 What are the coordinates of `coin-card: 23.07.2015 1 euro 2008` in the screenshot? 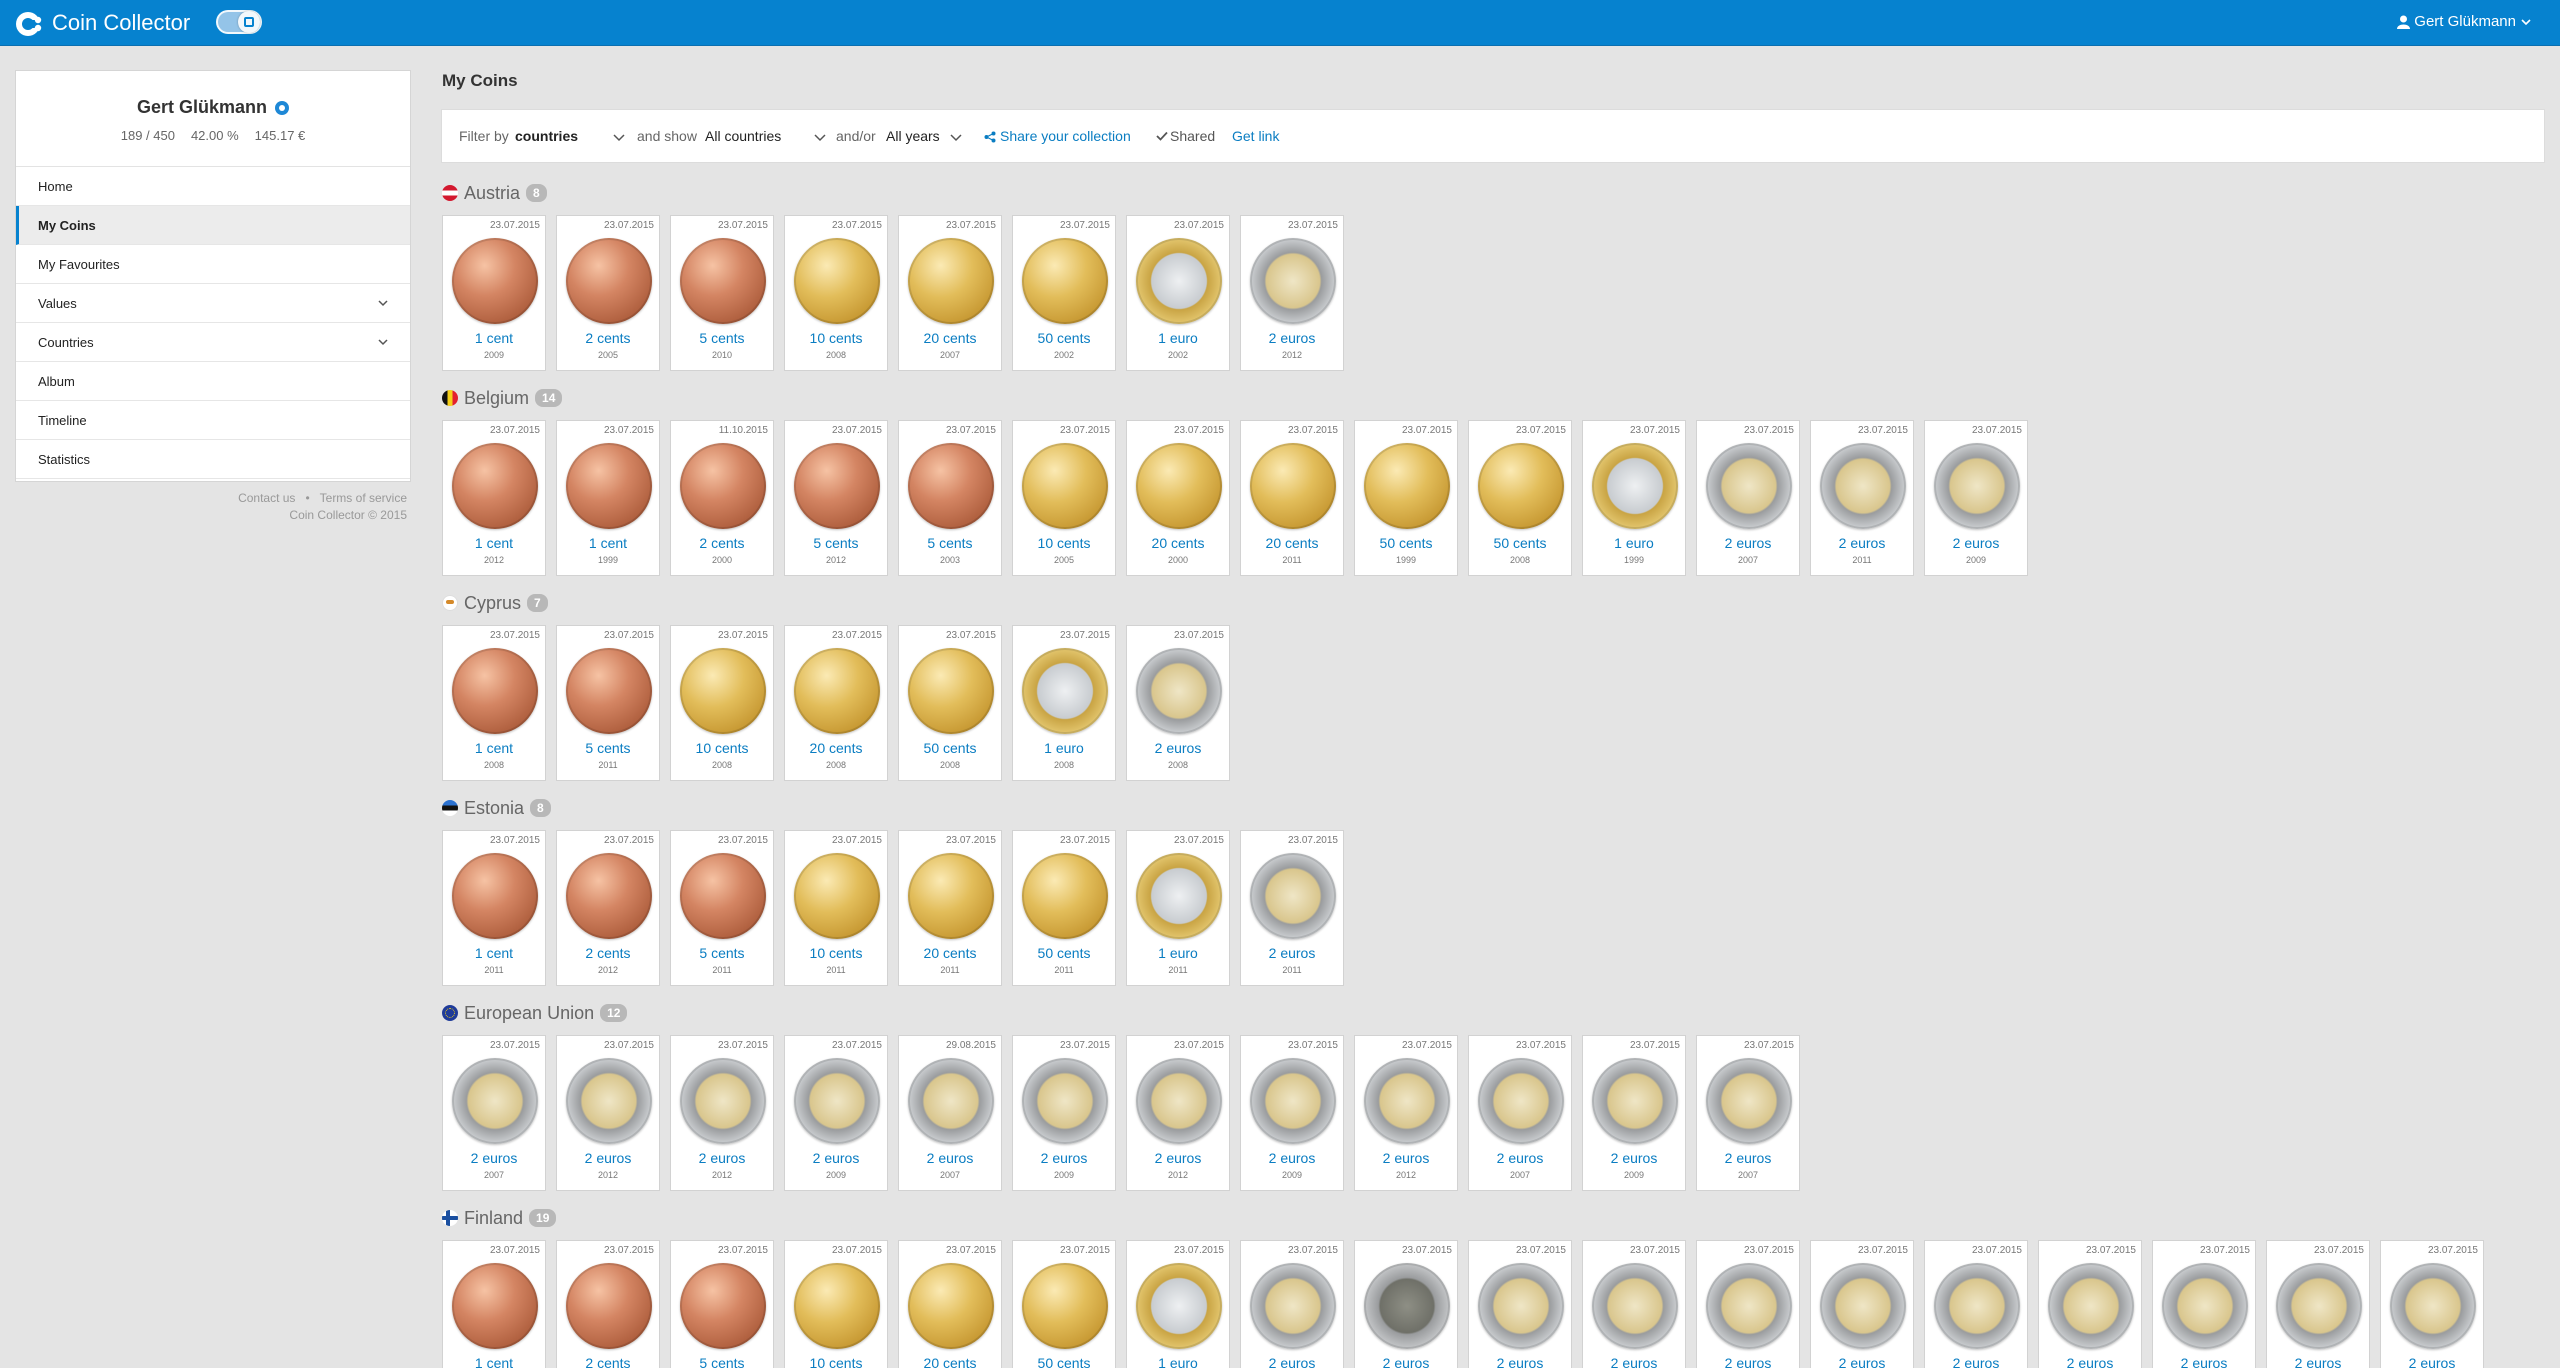 It's located at (1064, 703).